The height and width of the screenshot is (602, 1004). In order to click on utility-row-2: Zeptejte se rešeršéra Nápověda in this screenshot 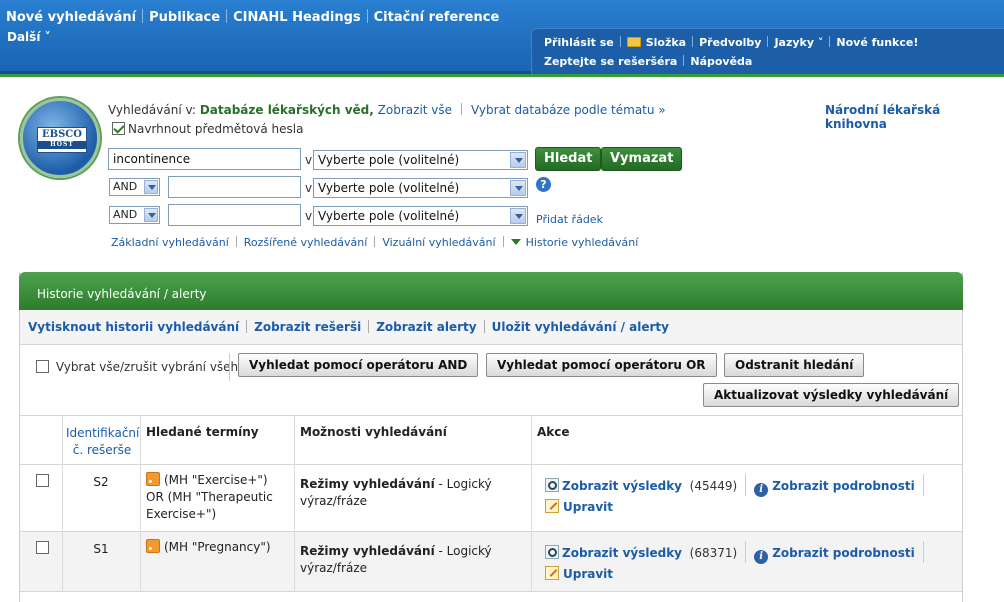, I will do `click(648, 61)`.